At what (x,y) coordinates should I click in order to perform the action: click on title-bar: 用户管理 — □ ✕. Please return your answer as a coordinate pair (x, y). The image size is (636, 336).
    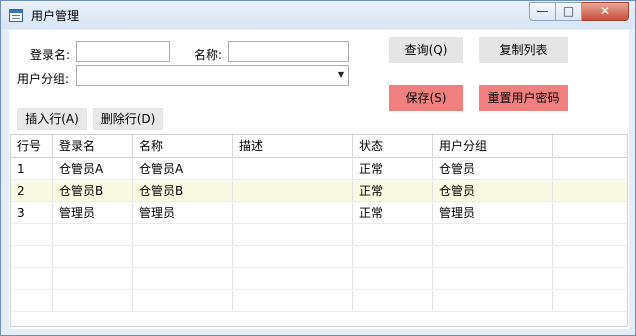
    Looking at the image, I should click on (318, 15).